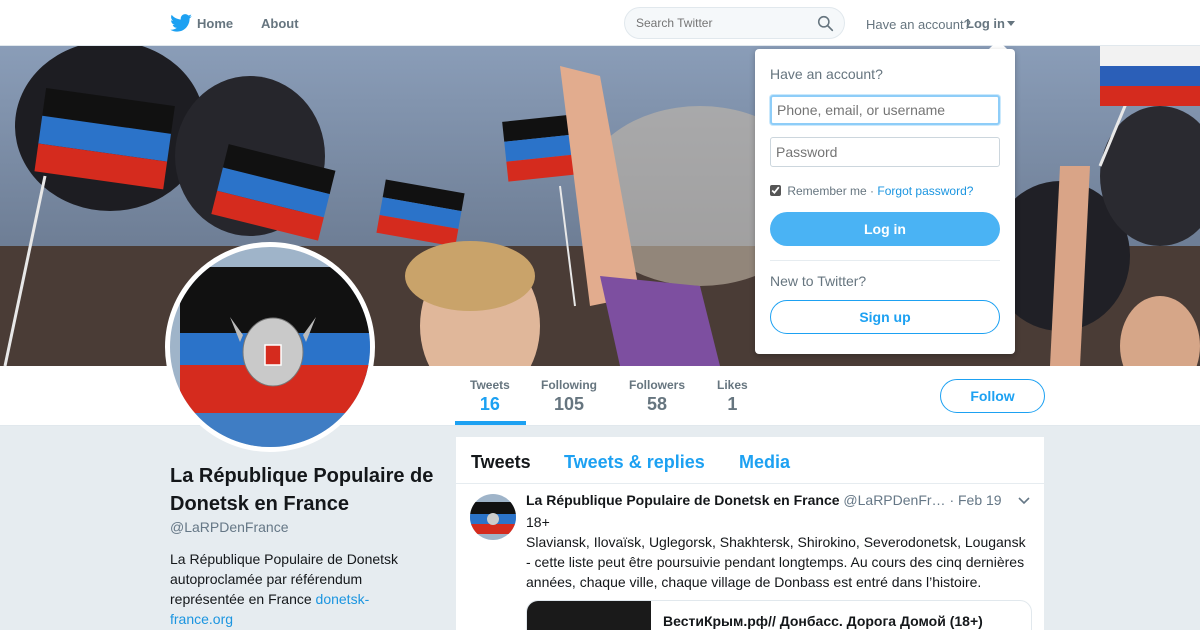 This screenshot has height=630, width=1200. I want to click on dropdown-arrow, so click(998, 44).